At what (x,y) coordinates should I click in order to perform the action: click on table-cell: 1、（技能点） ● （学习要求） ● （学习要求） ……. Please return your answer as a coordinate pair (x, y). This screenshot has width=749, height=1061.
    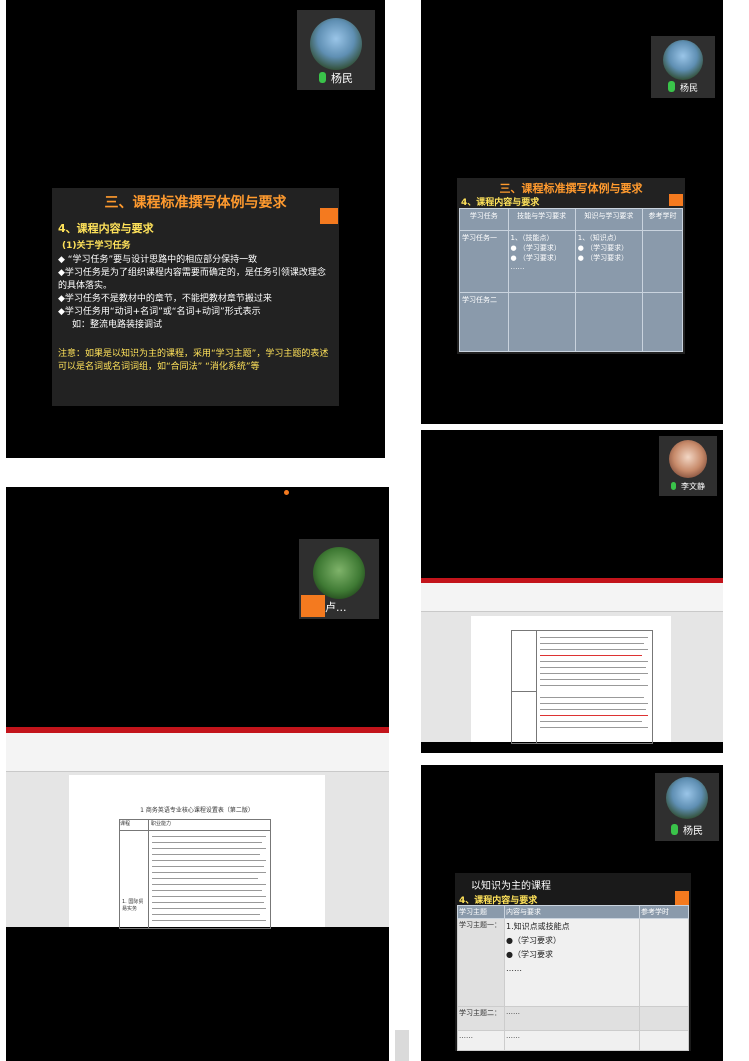
    Looking at the image, I should click on (541, 261).